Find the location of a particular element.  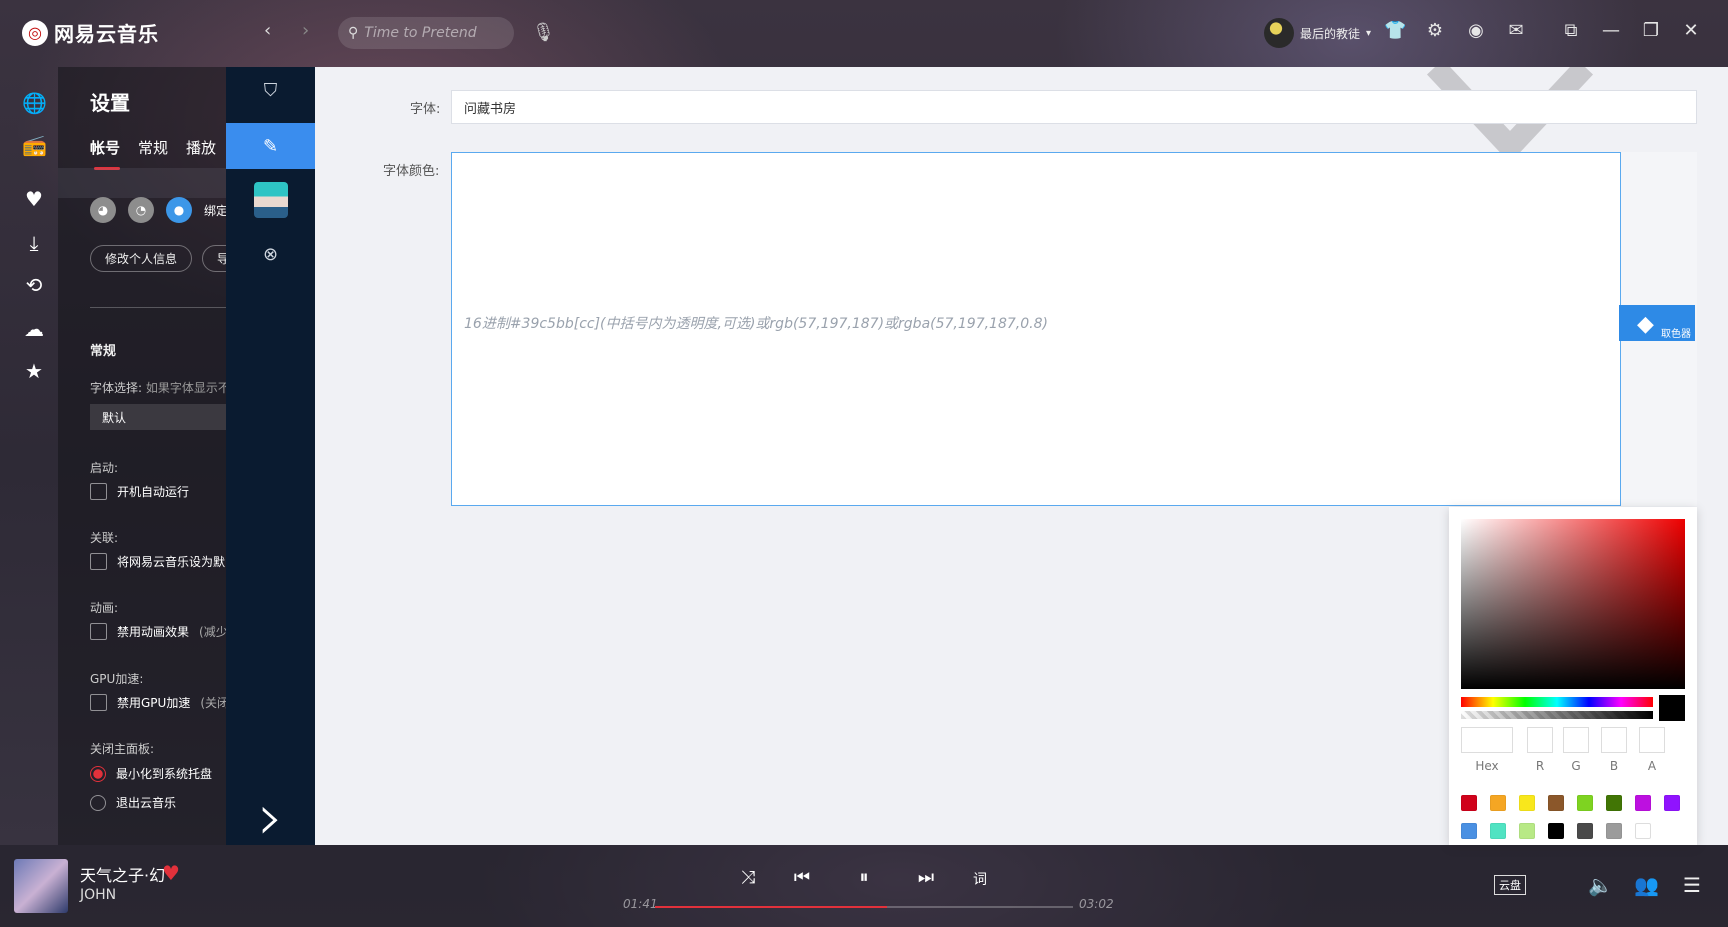

hue-slider is located at coordinates (1557, 702).